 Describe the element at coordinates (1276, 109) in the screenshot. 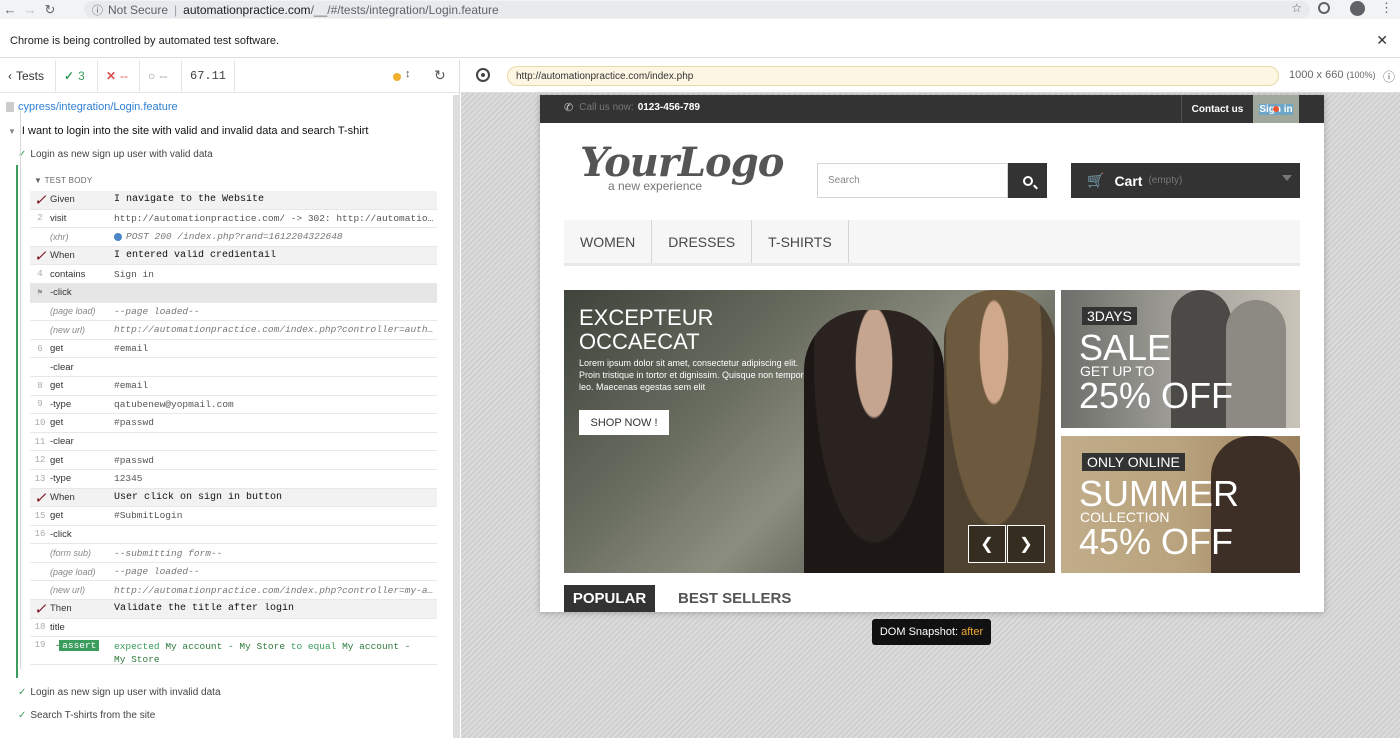

I see `click-marker-icon` at that location.